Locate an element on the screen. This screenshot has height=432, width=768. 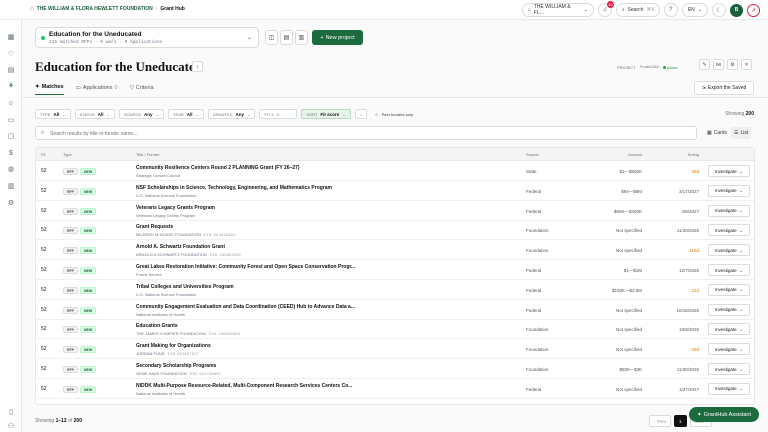
tab-label: Criteria is located at coordinates (144, 87).